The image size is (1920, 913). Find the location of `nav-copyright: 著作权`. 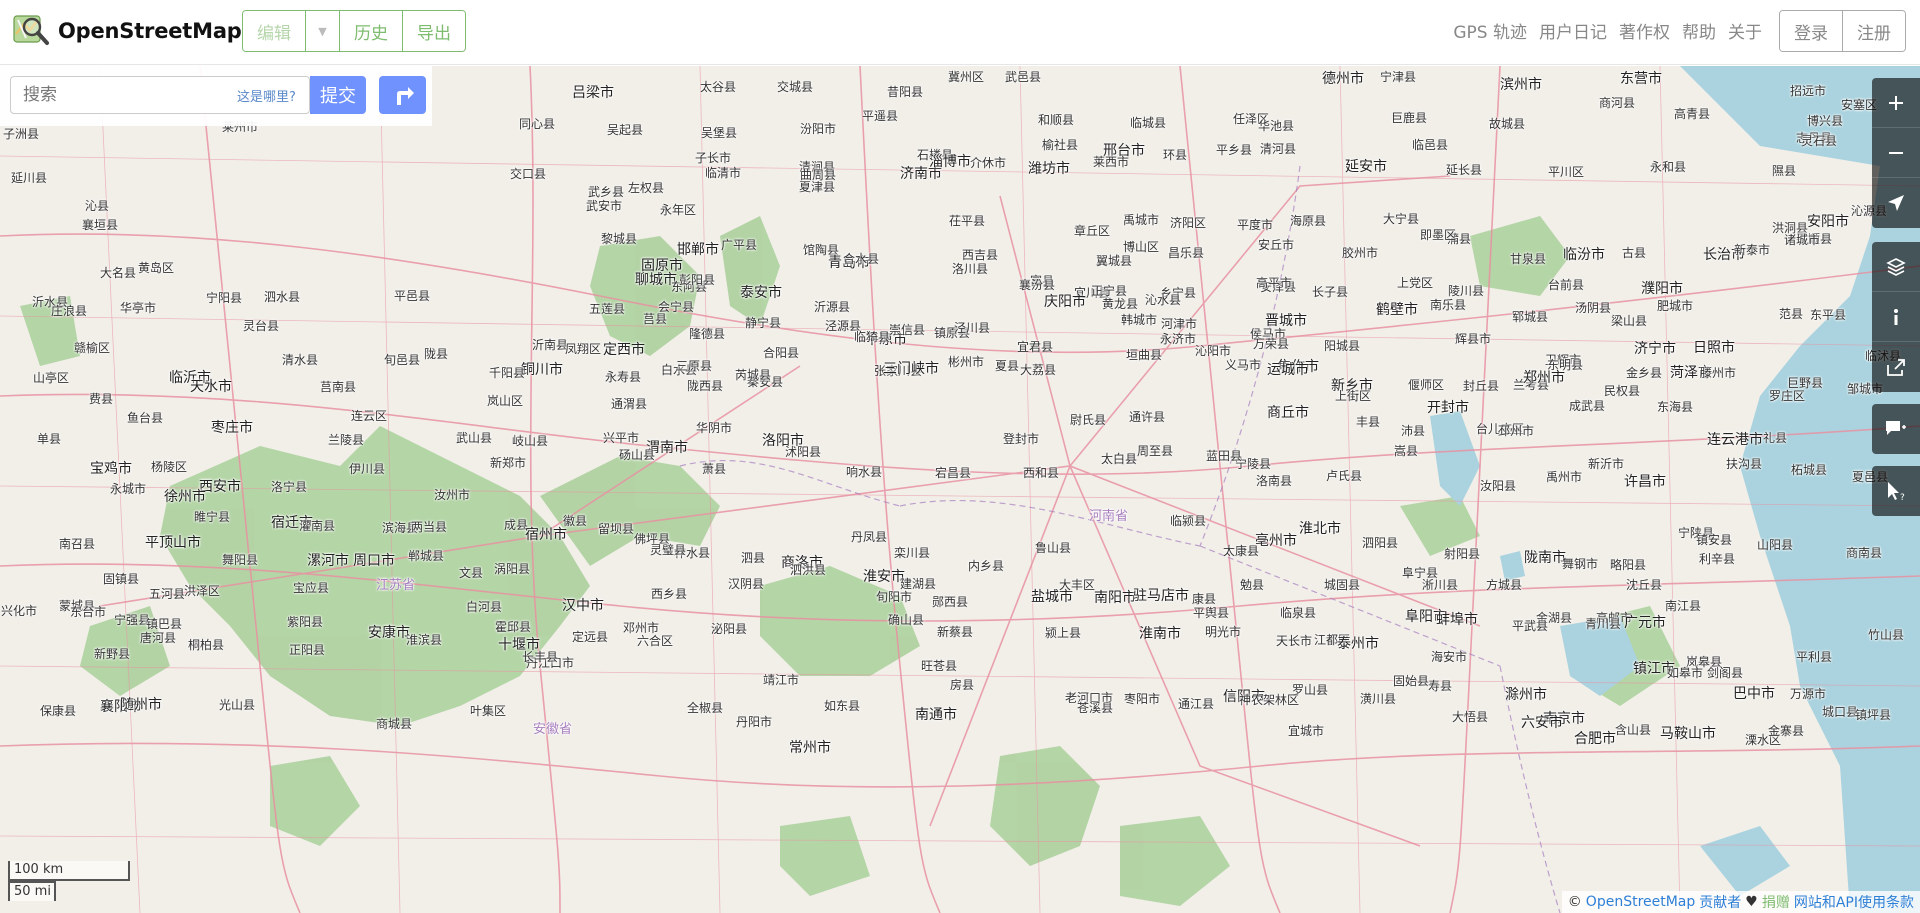

nav-copyright: 著作权 is located at coordinates (1644, 30).